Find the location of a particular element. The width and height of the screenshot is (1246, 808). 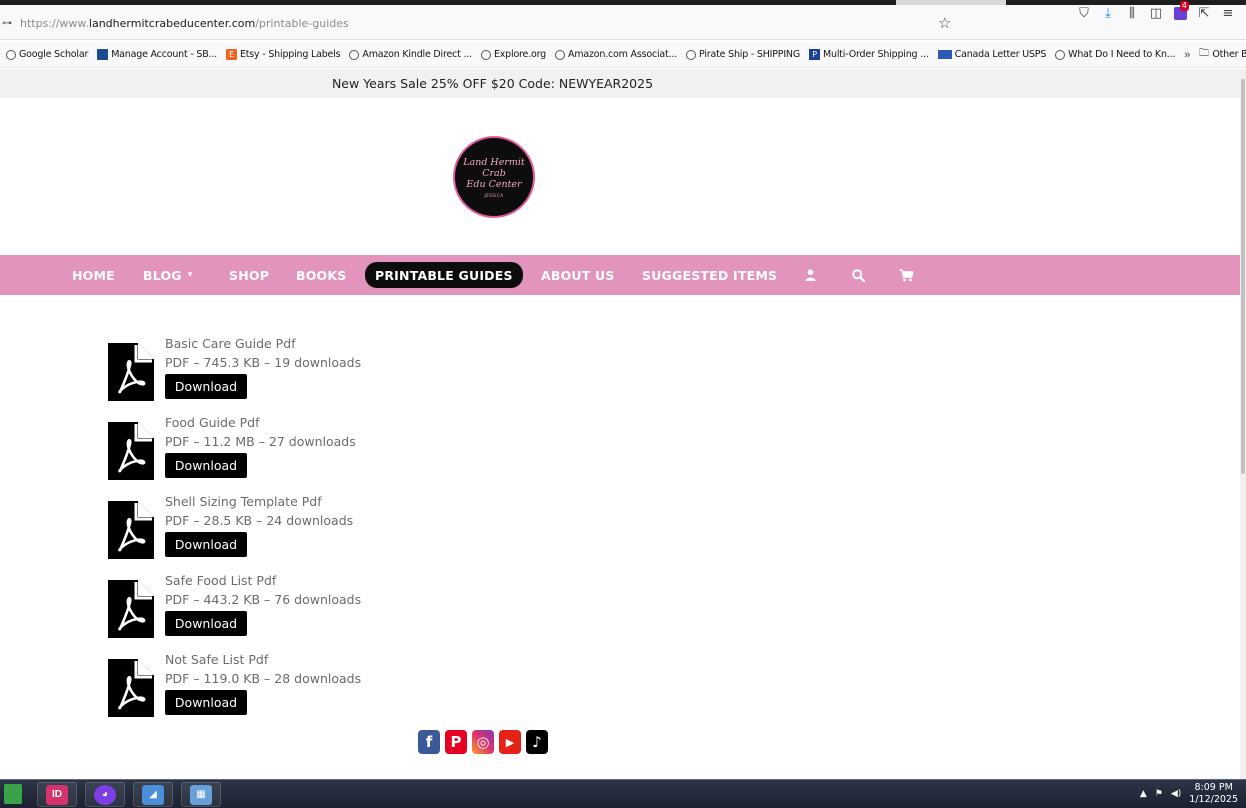

cart-icon is located at coordinates (906, 275).